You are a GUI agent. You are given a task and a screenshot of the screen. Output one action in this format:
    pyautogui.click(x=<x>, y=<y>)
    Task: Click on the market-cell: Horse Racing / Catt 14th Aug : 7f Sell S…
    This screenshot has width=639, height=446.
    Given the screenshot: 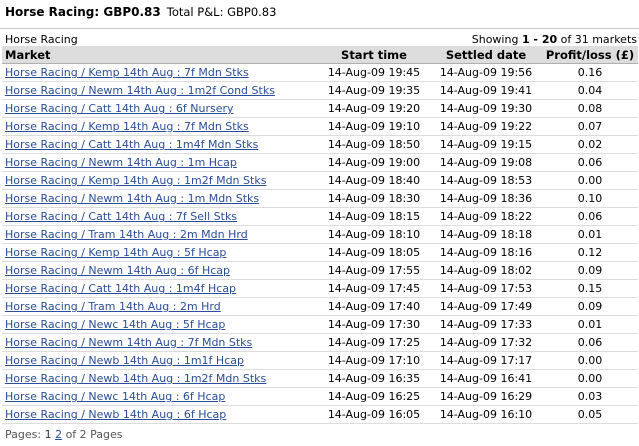 What is the action you would take?
    pyautogui.click(x=160, y=216)
    